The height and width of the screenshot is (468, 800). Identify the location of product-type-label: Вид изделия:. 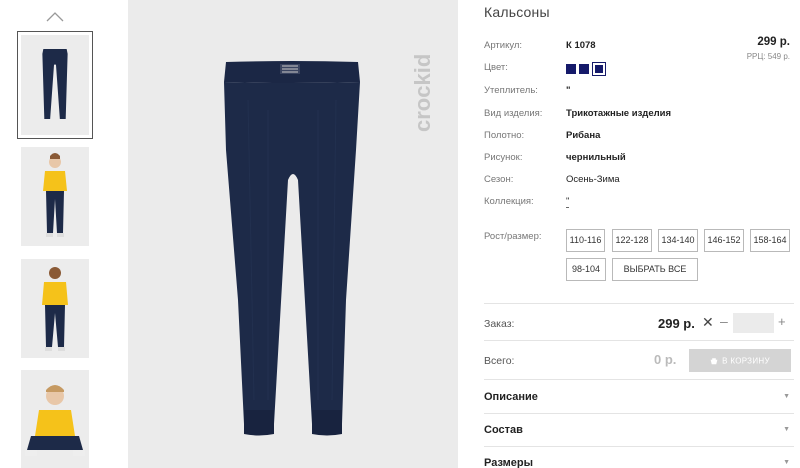
(513, 113).